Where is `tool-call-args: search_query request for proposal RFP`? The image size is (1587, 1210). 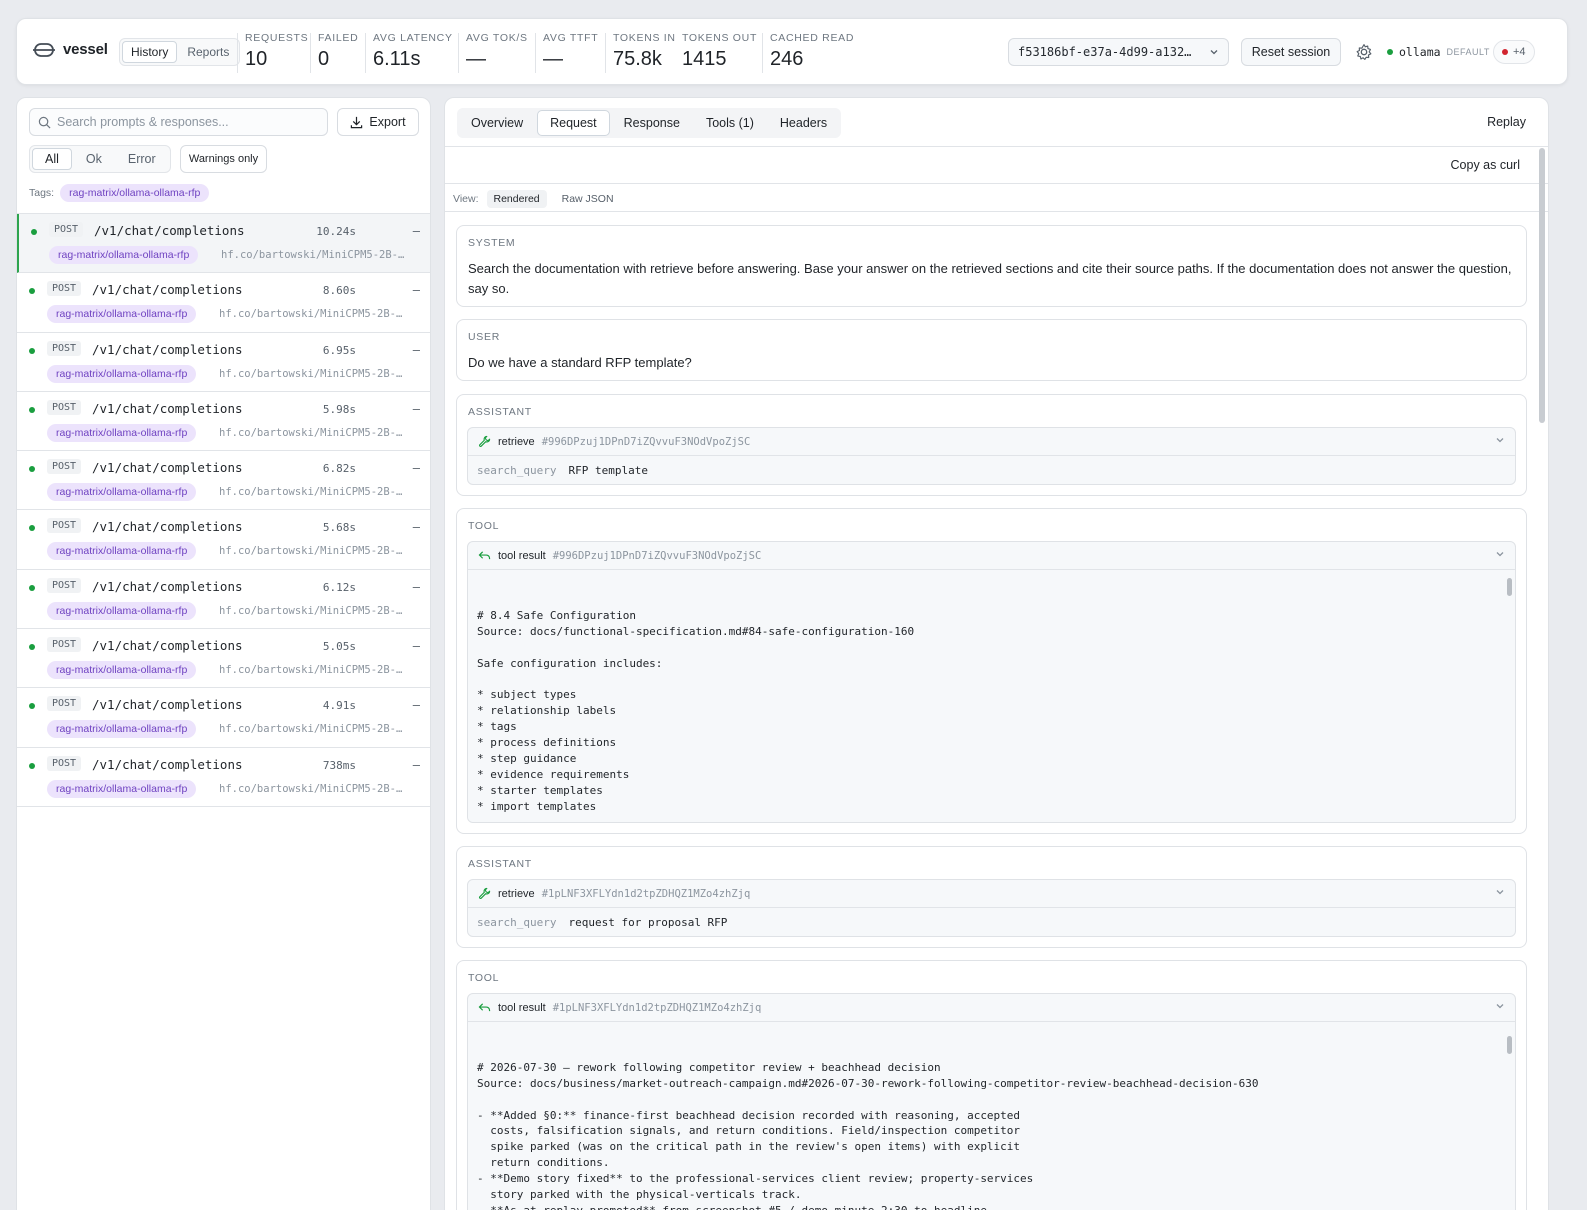 tool-call-args: search_query request for proposal RFP is located at coordinates (991, 922).